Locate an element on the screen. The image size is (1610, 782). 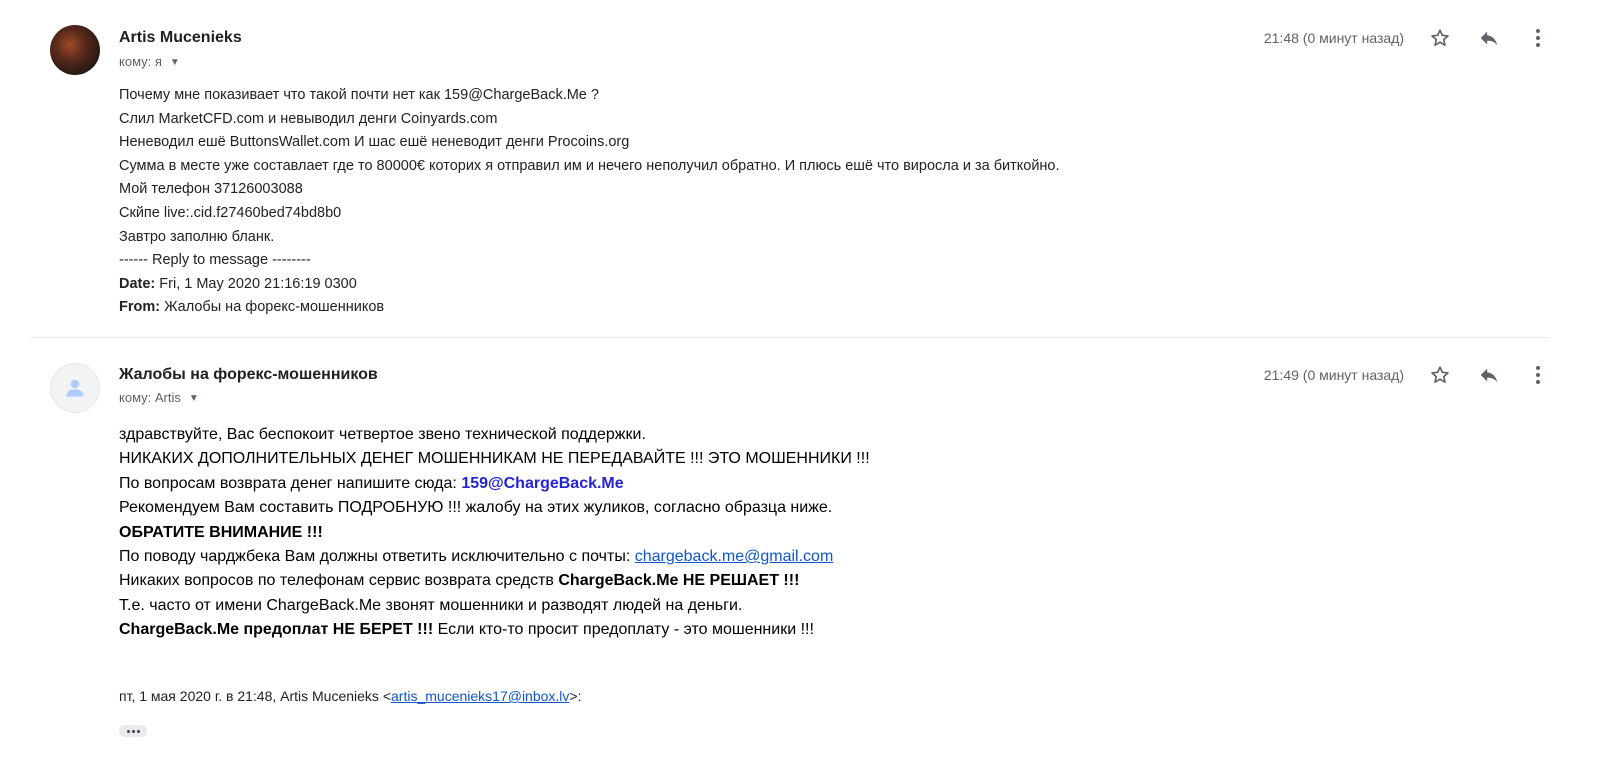
body-text-bold: ChargeBack.Me предоплат НЕ БЕРЕТ !!! is located at coordinates (276, 630).